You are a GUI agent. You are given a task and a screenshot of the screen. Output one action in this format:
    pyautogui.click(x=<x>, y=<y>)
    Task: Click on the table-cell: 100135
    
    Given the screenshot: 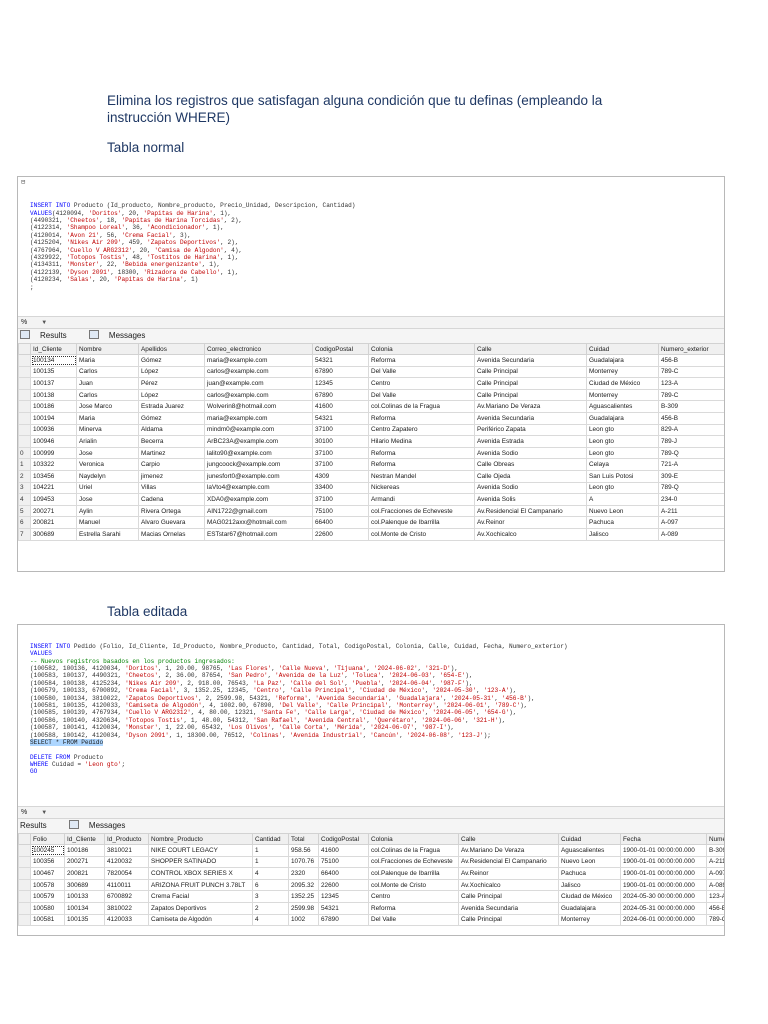 What is the action you would take?
    pyautogui.click(x=84, y=920)
    